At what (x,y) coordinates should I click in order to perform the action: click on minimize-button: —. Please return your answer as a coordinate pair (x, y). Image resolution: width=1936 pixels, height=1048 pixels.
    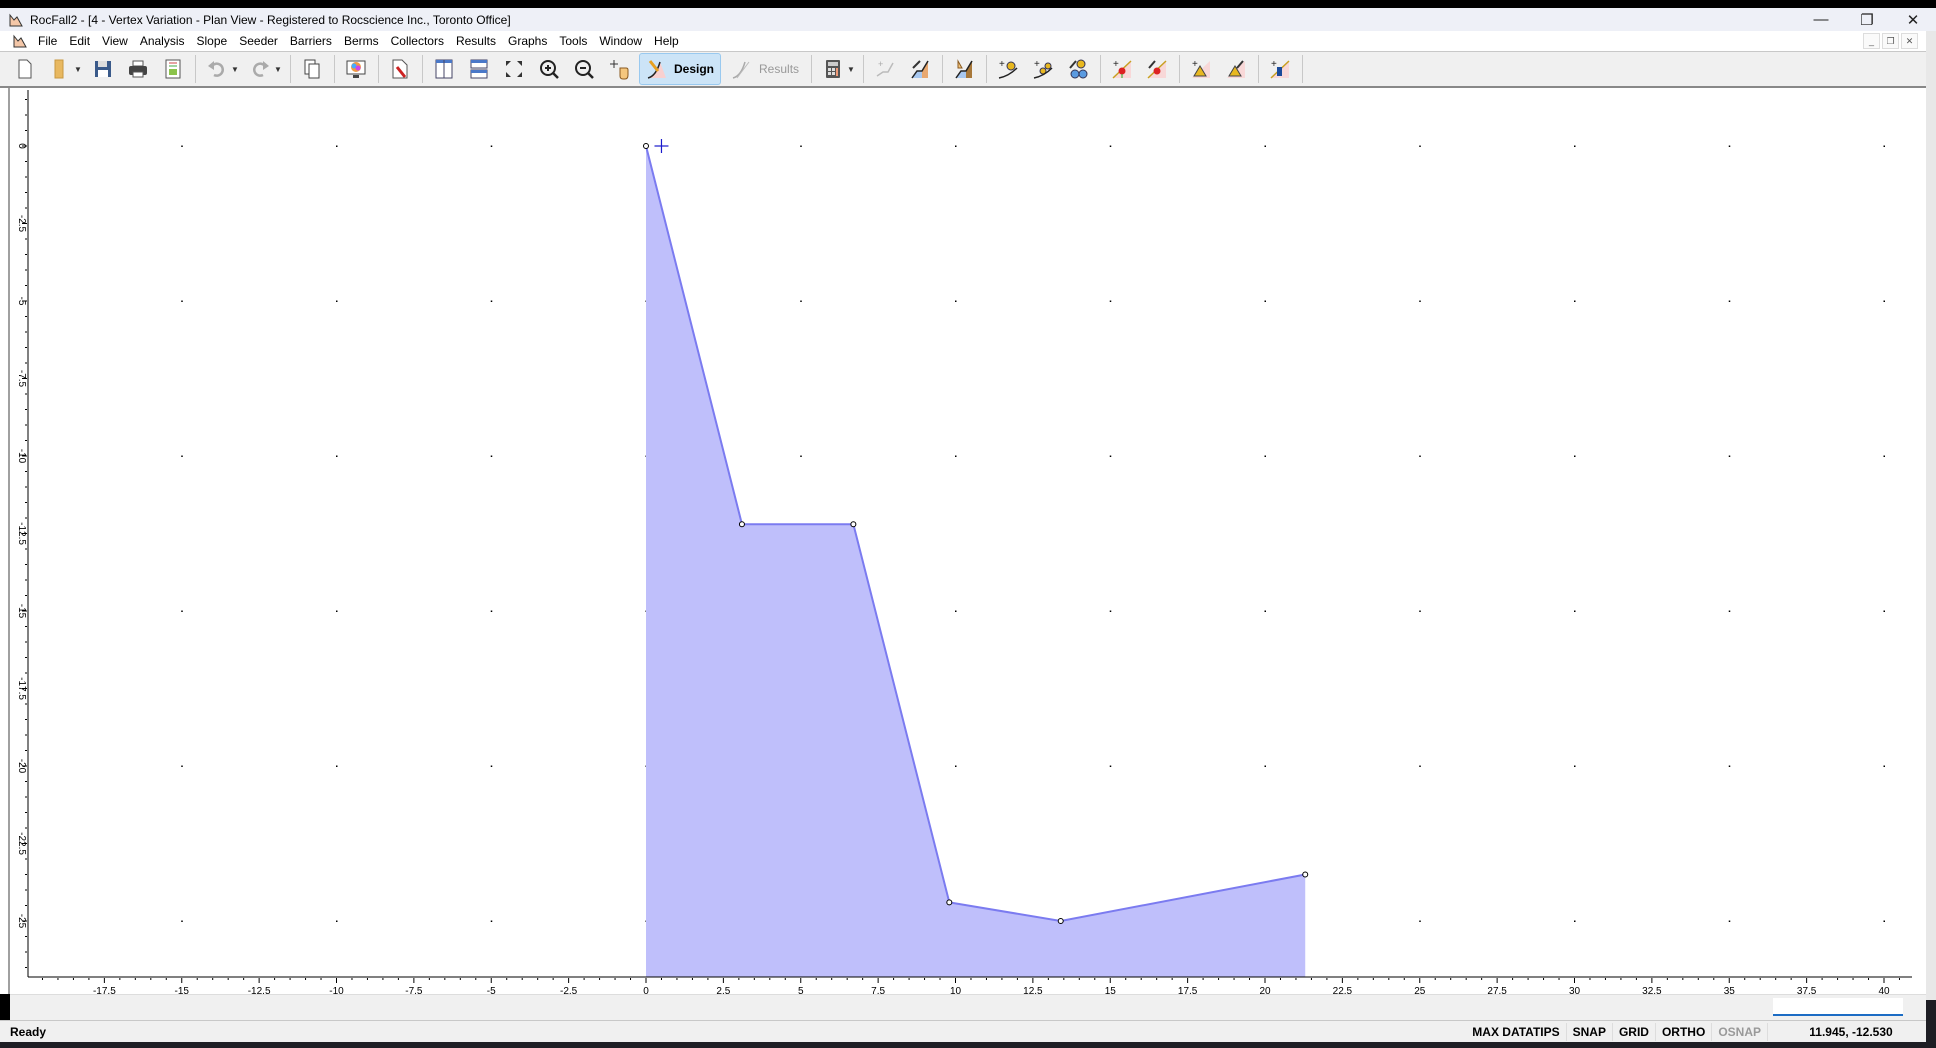
    Looking at the image, I should click on (1821, 19).